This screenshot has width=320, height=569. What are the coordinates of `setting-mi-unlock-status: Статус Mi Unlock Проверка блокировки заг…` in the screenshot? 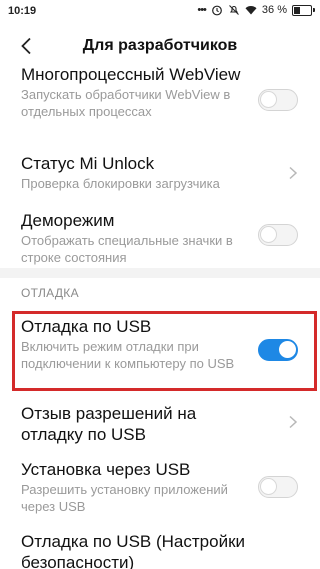 It's located at (160, 172).